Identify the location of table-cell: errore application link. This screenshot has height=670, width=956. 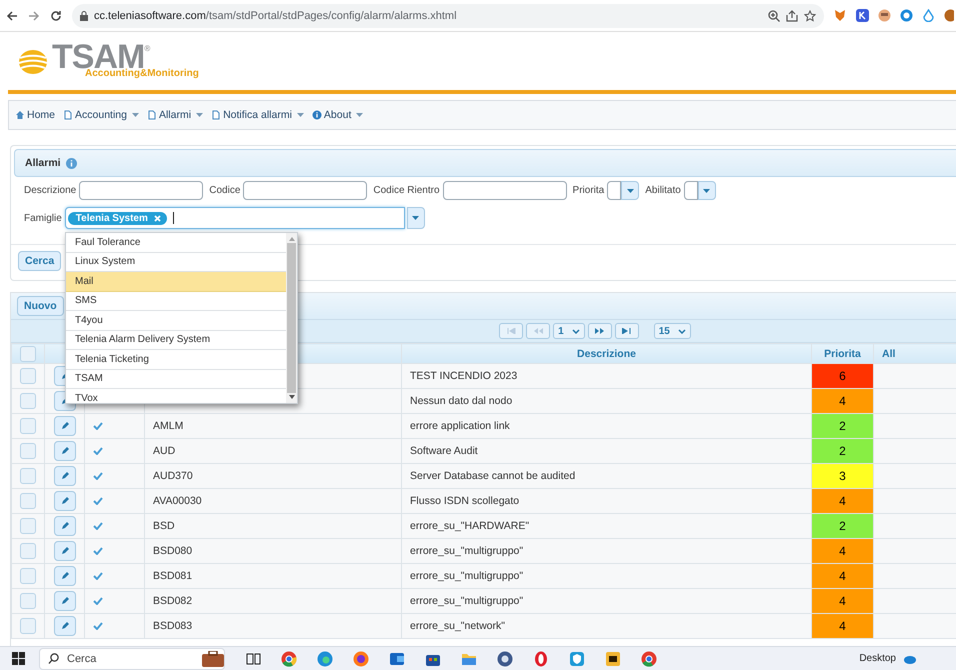
(607, 426).